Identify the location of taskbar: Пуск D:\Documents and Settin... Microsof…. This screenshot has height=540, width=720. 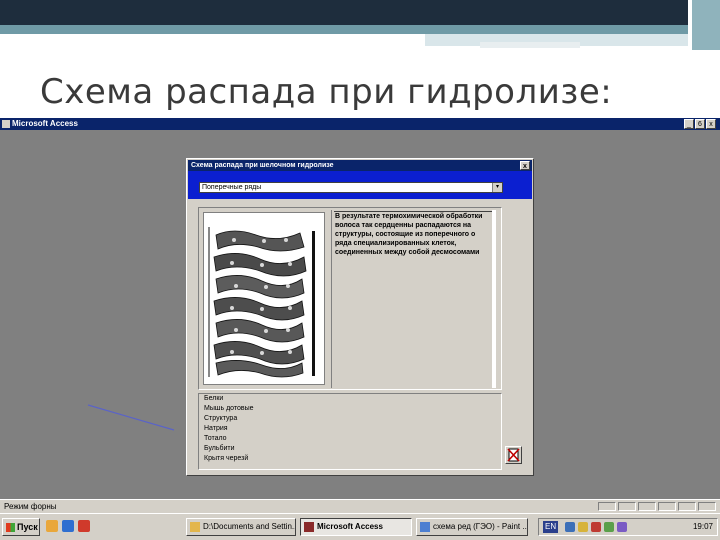
(360, 526).